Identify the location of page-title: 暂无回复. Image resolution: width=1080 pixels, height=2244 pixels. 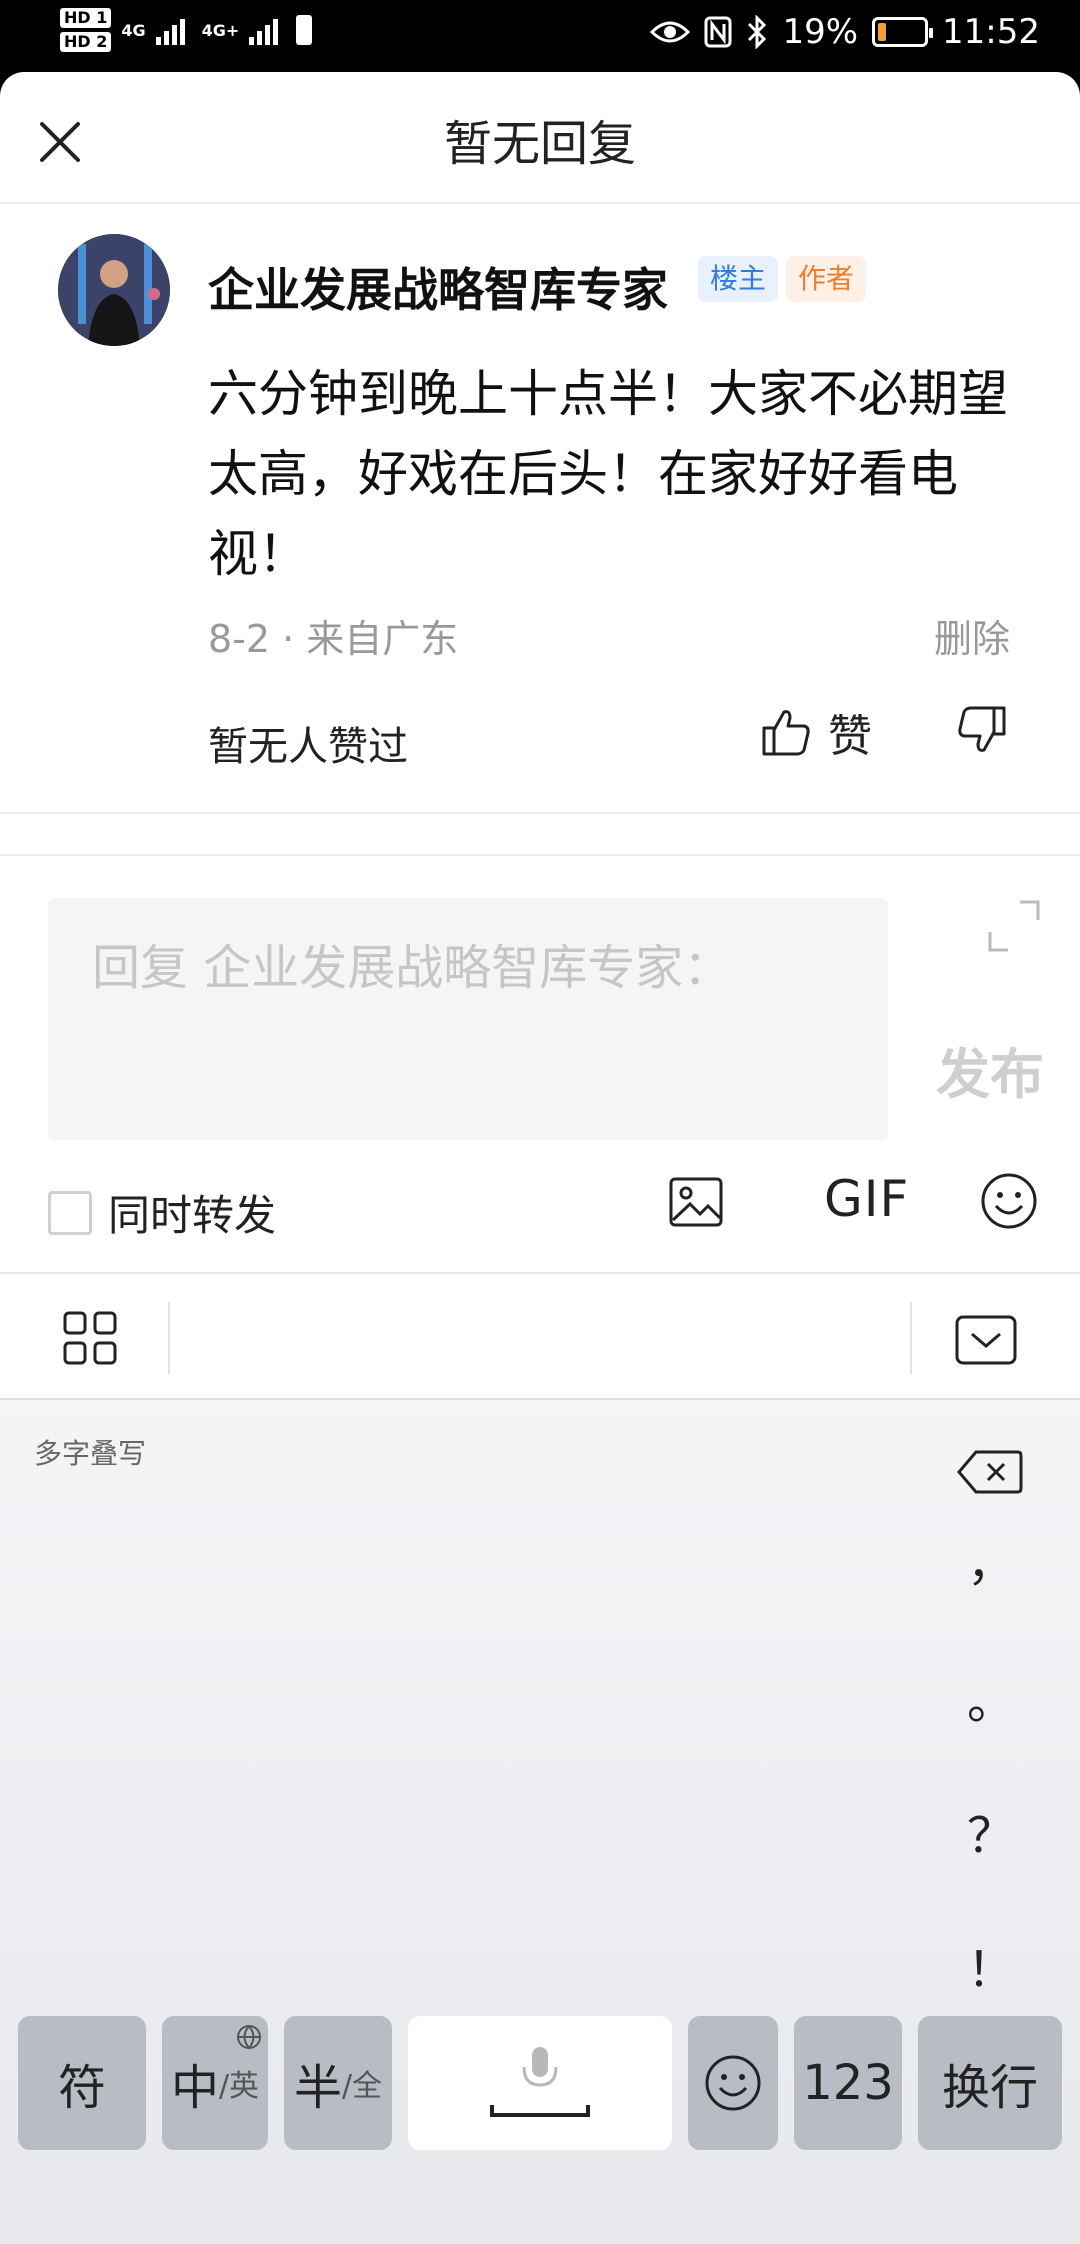
(539, 144).